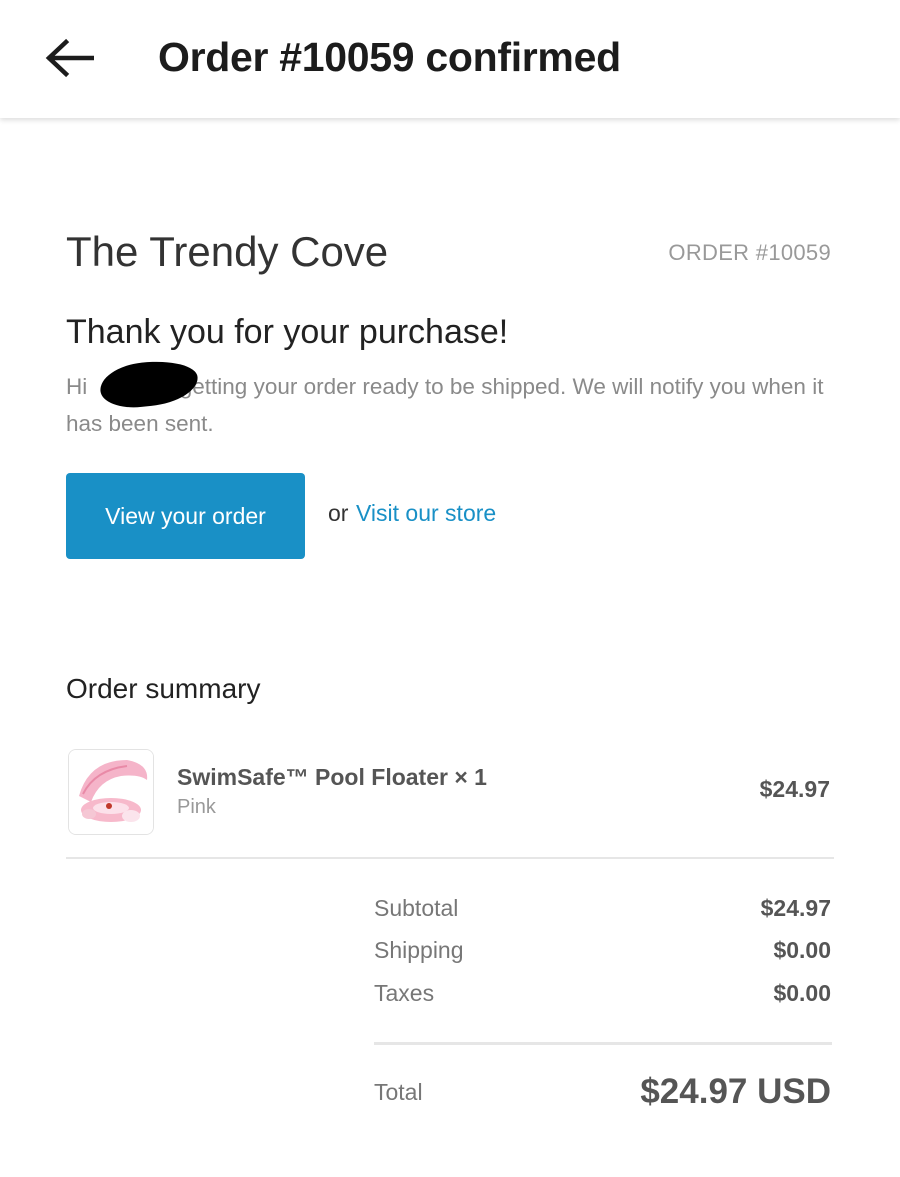 This screenshot has height=1177, width=900. Describe the element at coordinates (287, 332) in the screenshot. I see `thank-you-heading: Thank you for your purchase!` at that location.